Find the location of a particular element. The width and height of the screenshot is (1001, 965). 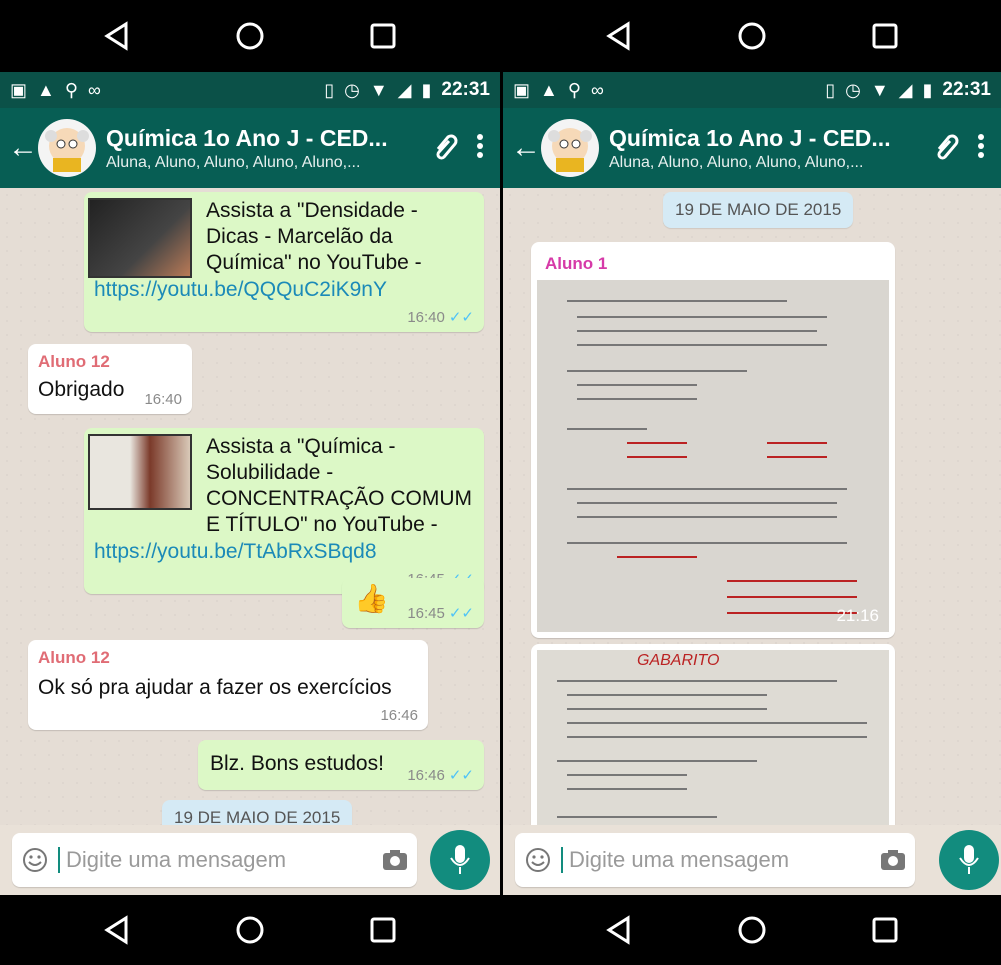

message-text: Obrigado is located at coordinates (81, 389).